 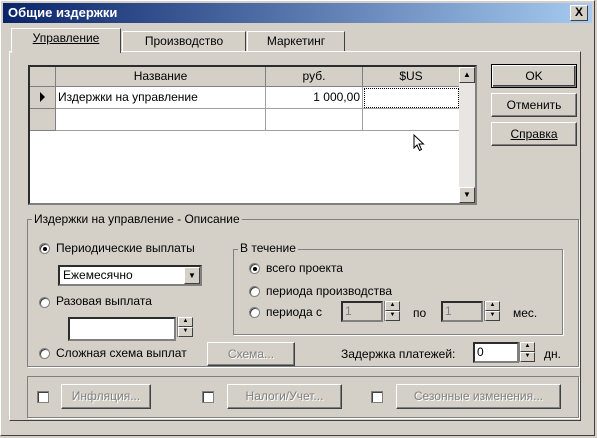 What do you see at coordinates (63, 12) in the screenshot?
I see `window-title: Общие издержки` at bounding box center [63, 12].